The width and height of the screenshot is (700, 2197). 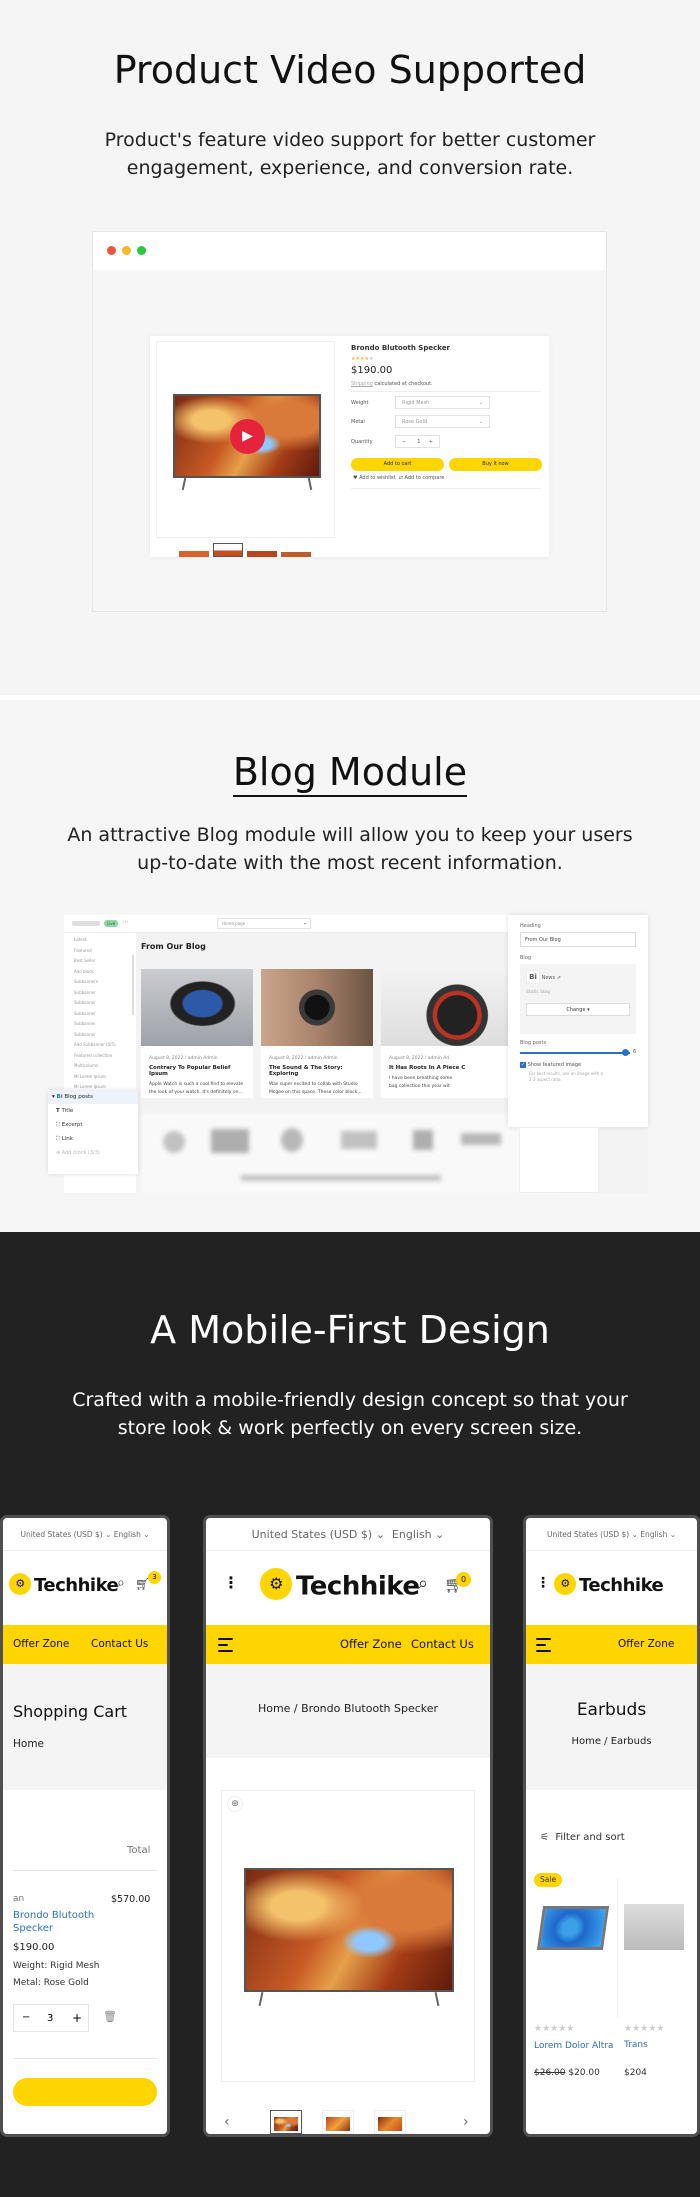 I want to click on slider-thumb, so click(x=625, y=1052).